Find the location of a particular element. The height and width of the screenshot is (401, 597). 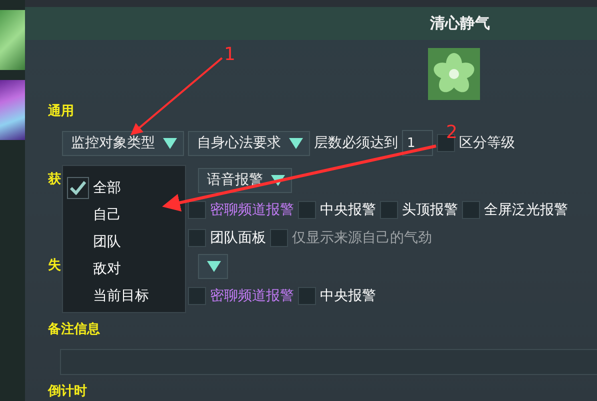

skill-title: 清心静气 is located at coordinates (460, 24).